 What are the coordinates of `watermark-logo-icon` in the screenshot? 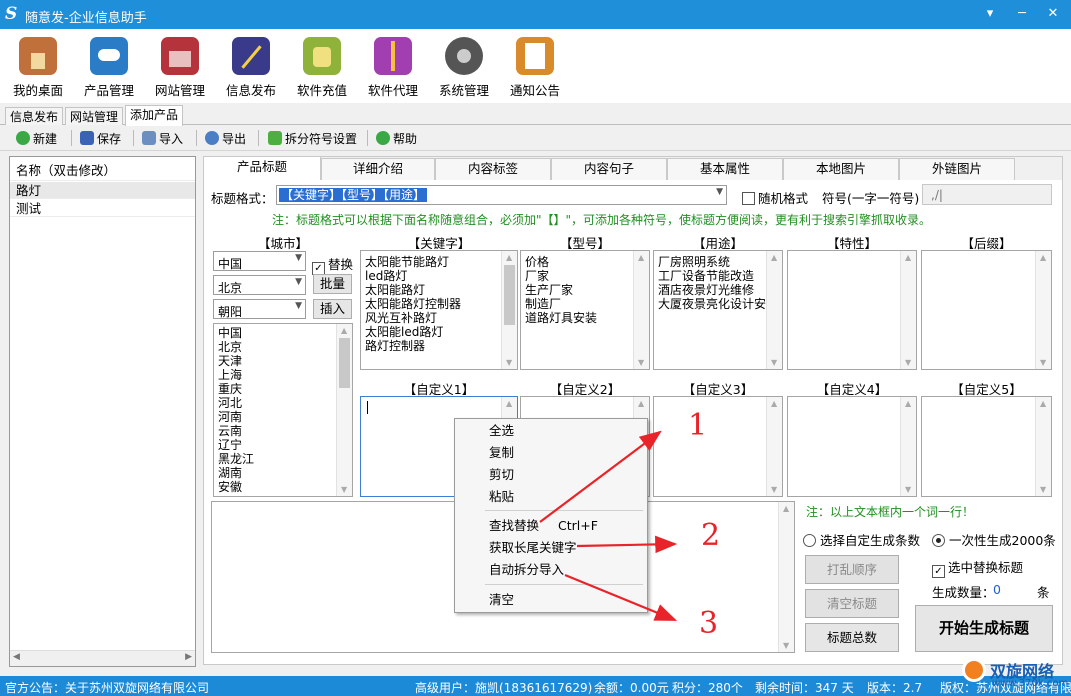 It's located at (974, 670).